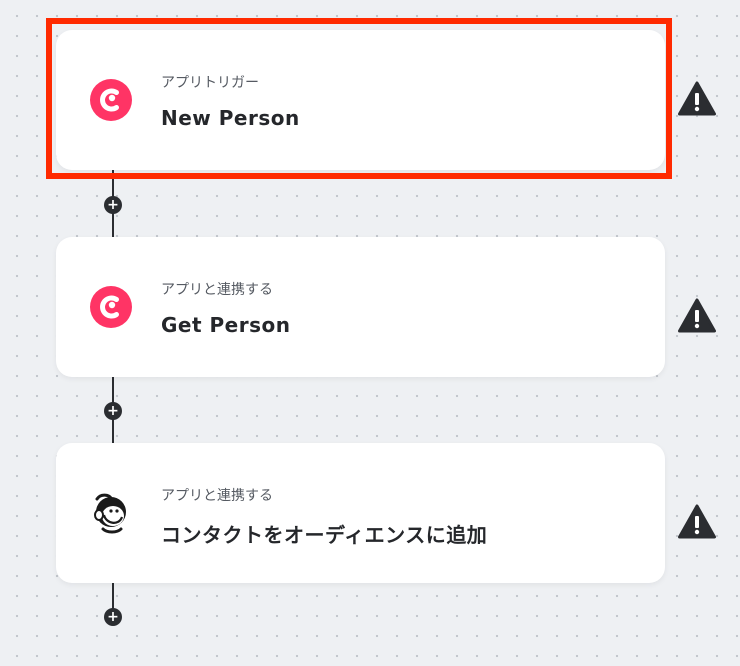 This screenshot has height=666, width=740. Describe the element at coordinates (324, 535) in the screenshot. I see `step-title: コンタクトをオーディエンスに追加` at that location.